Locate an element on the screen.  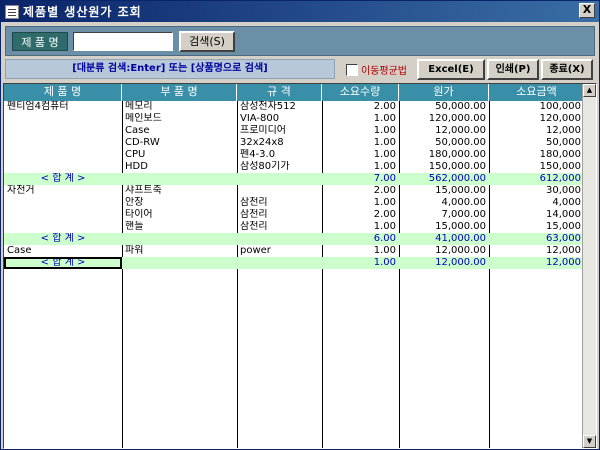
moving-average-toggle: 이동평균법 is located at coordinates (376, 69).